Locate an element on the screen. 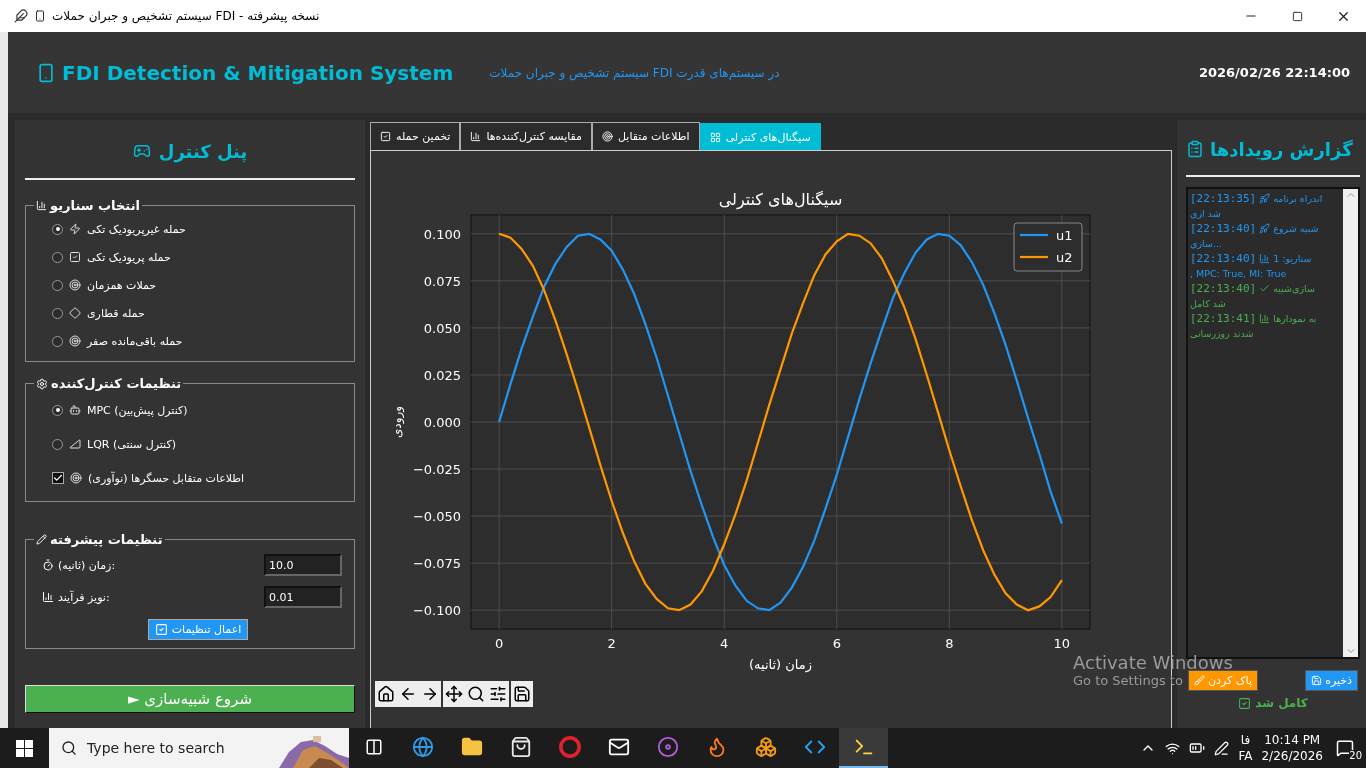 The width and height of the screenshot is (1366, 768). tick-label: 0.050 is located at coordinates (442, 328).